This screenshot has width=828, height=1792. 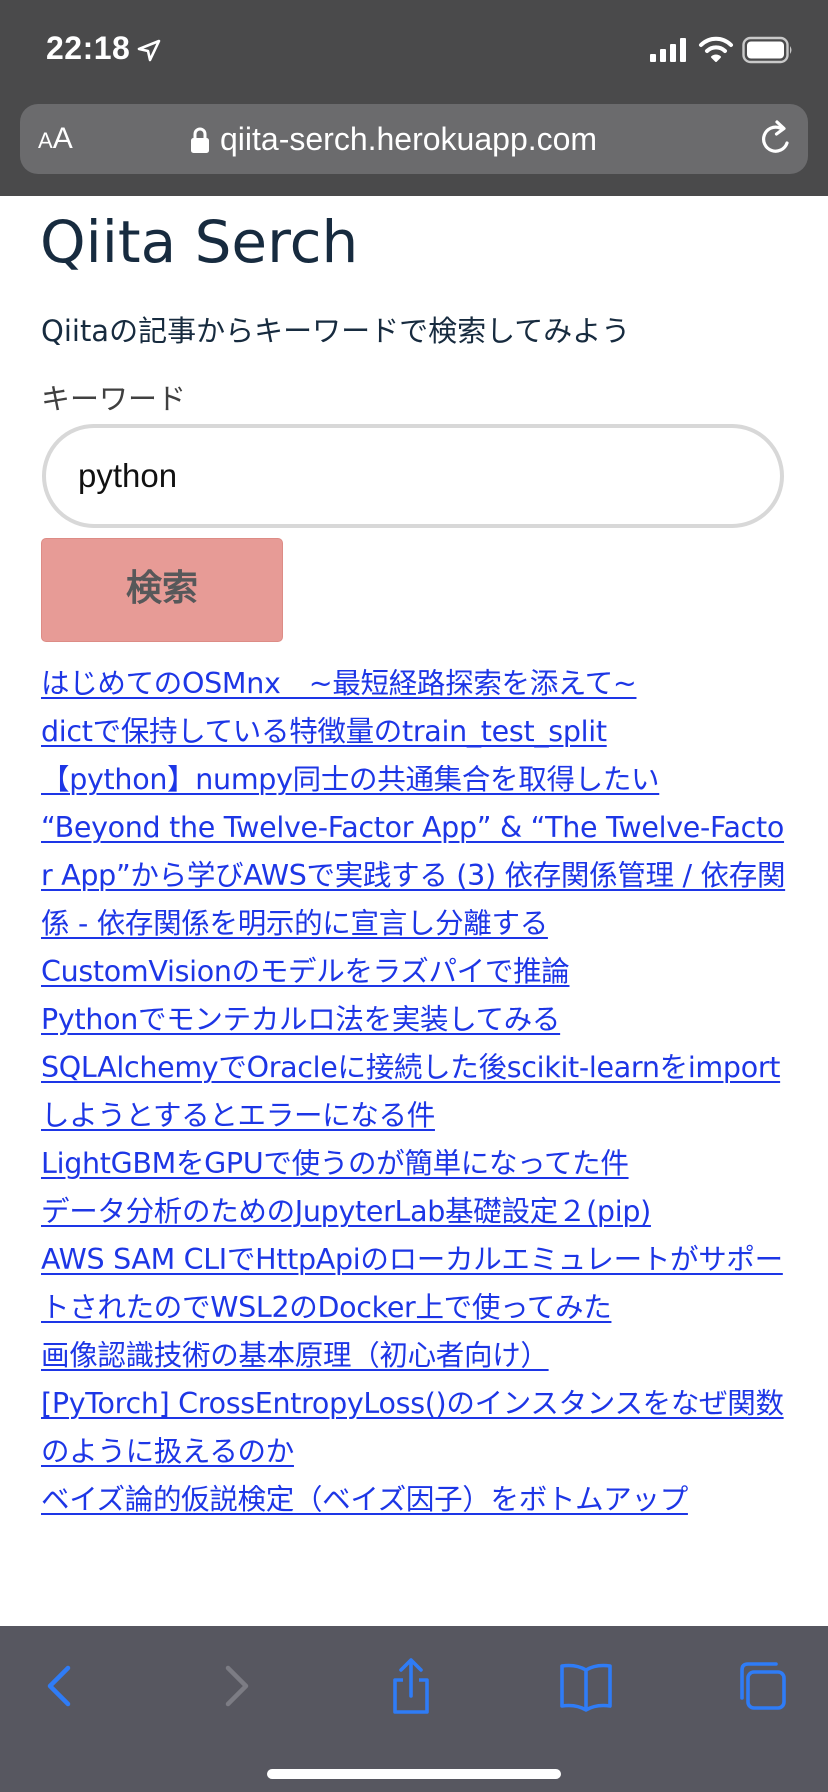 I want to click on text-size-button: AA, so click(x=63, y=139).